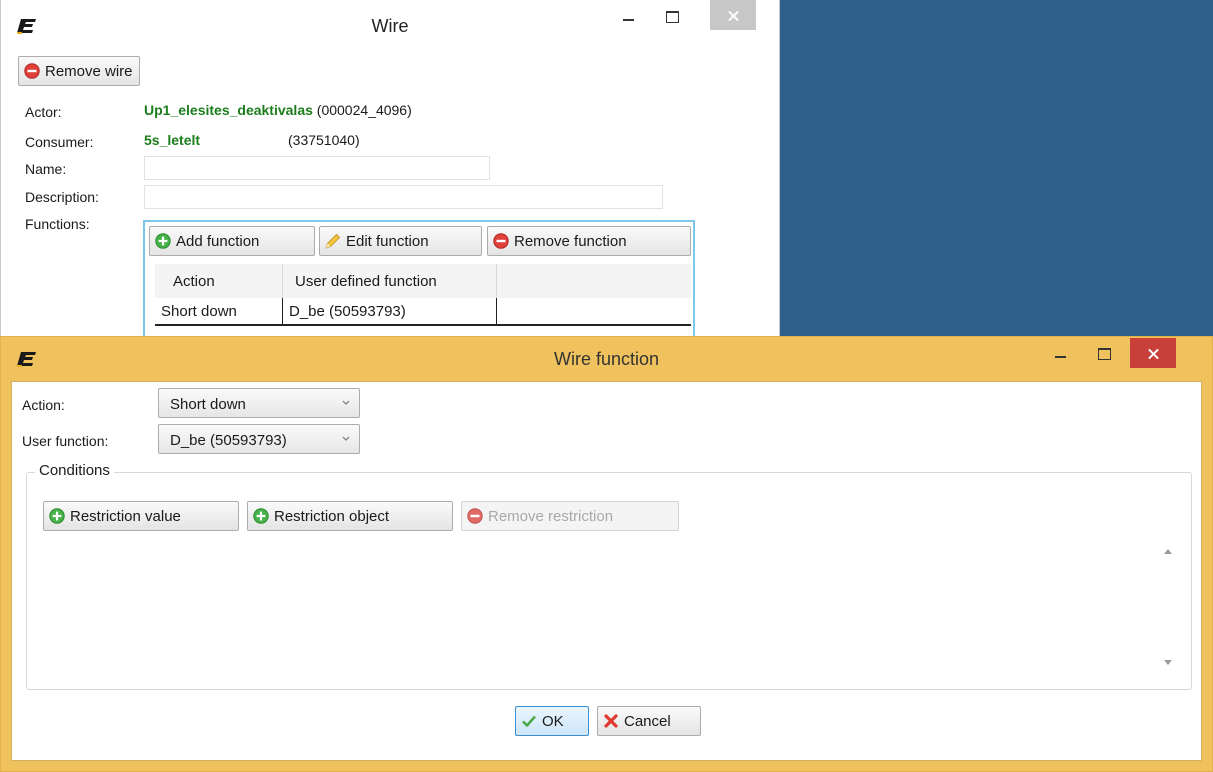 This screenshot has width=1213, height=772. I want to click on restriction-object-button: Restriction object, so click(350, 516).